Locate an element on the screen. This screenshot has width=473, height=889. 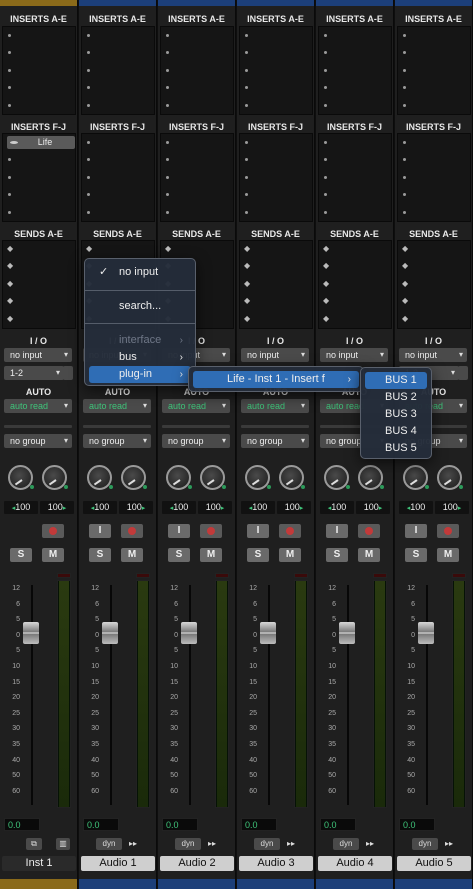
instrument-keyboard-icon: ▥ is located at coordinates (63, 844).